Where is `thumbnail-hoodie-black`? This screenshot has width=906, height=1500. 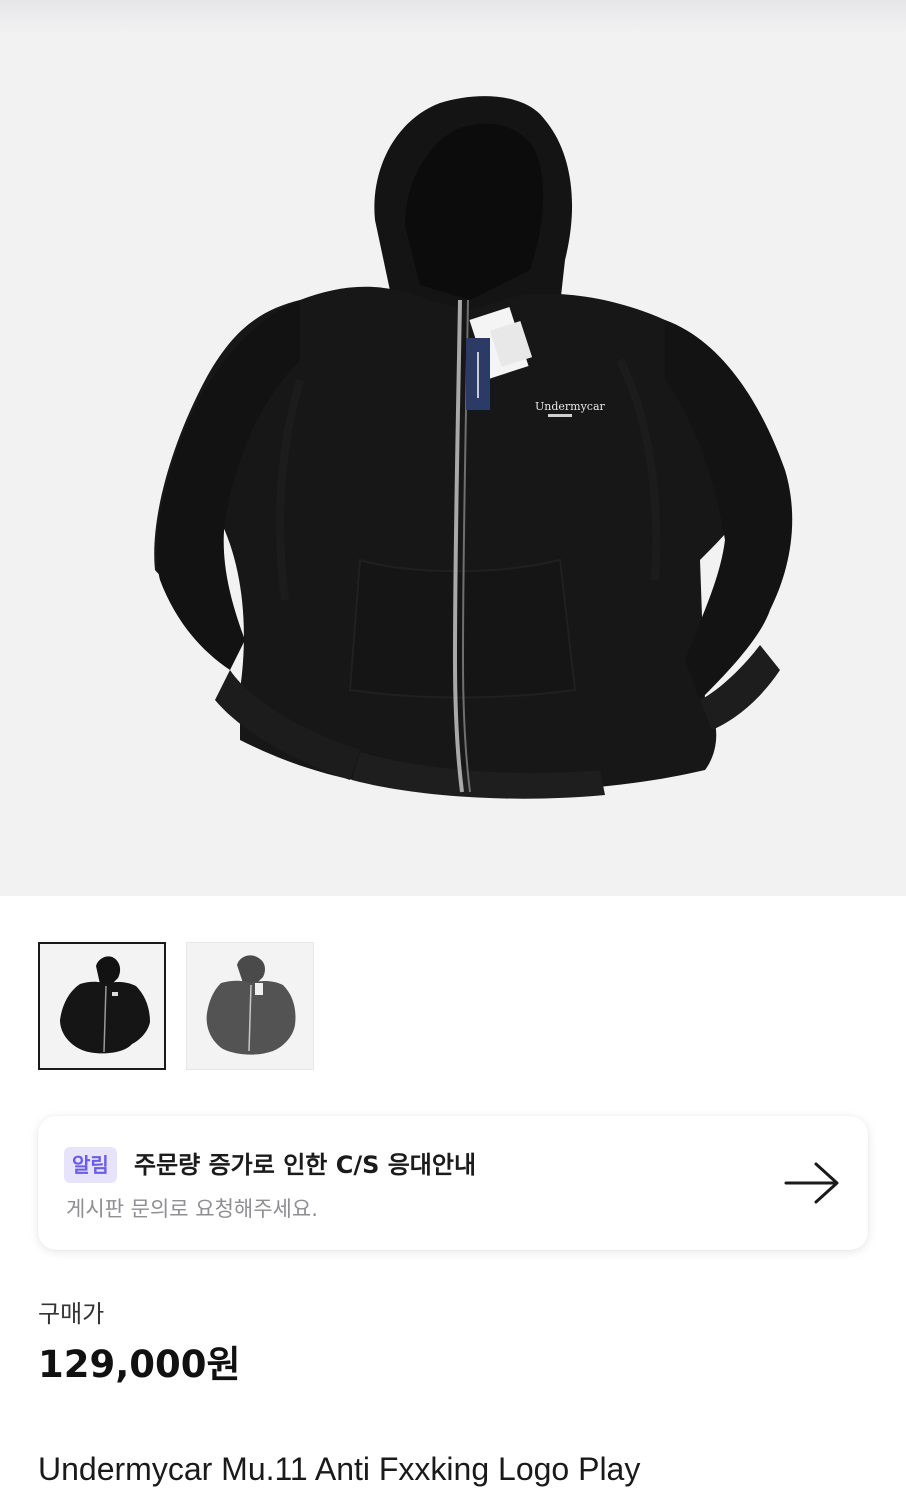 thumbnail-hoodie-black is located at coordinates (105, 1005).